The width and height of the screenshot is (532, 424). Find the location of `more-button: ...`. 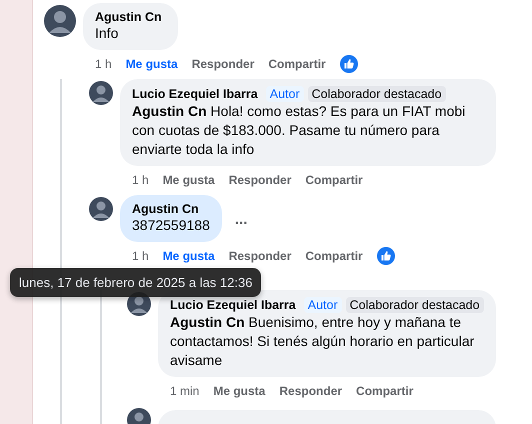

more-button: ... is located at coordinates (241, 219).